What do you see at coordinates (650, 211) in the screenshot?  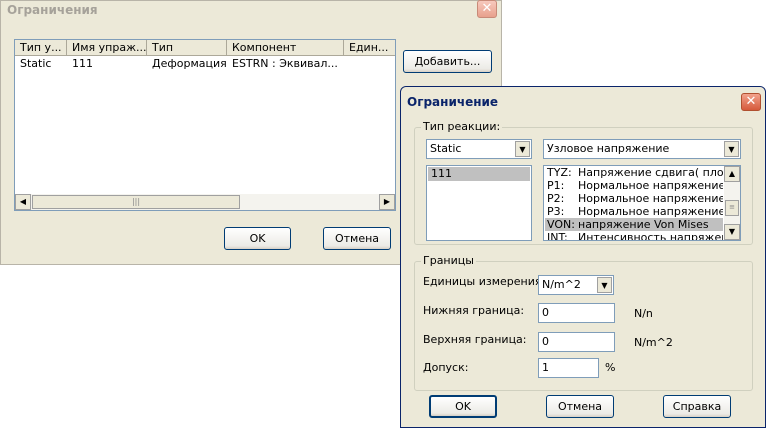 I see `component-text: Нормальное напряжение( 3-` at bounding box center [650, 211].